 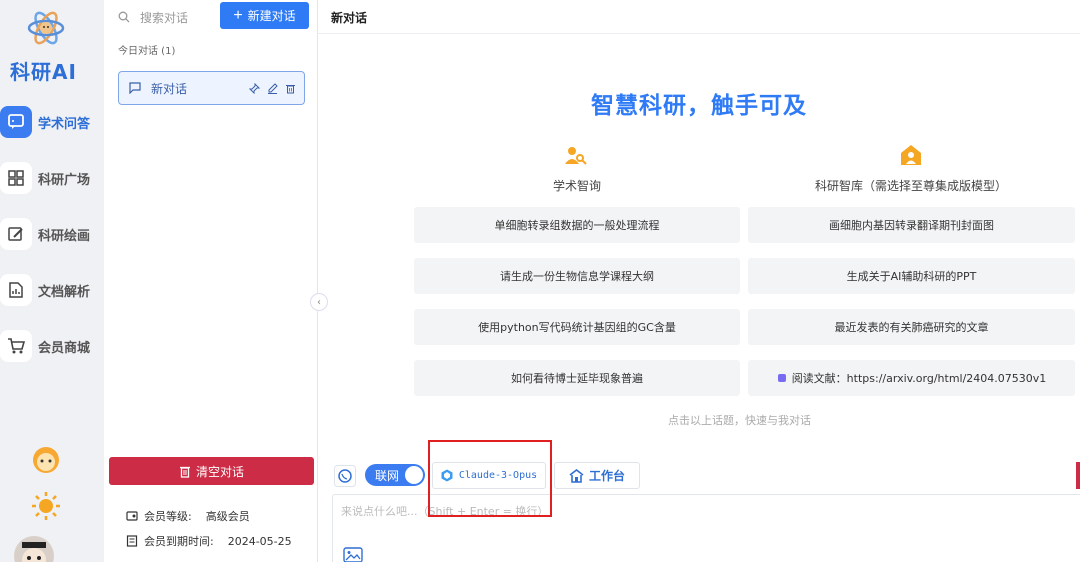 What do you see at coordinates (16, 178) in the screenshot?
I see `grid-icon` at bounding box center [16, 178].